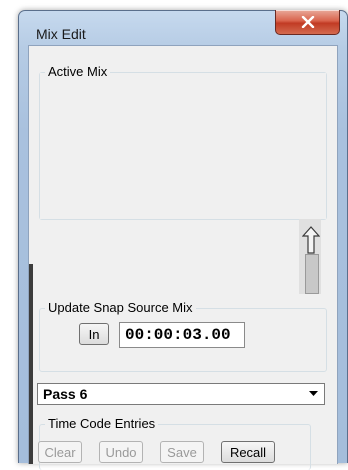 This screenshot has height=470, width=348. I want to click on time-code-entries-group: Time Code Entries Clear Undo Save Recall, so click(174, 443).